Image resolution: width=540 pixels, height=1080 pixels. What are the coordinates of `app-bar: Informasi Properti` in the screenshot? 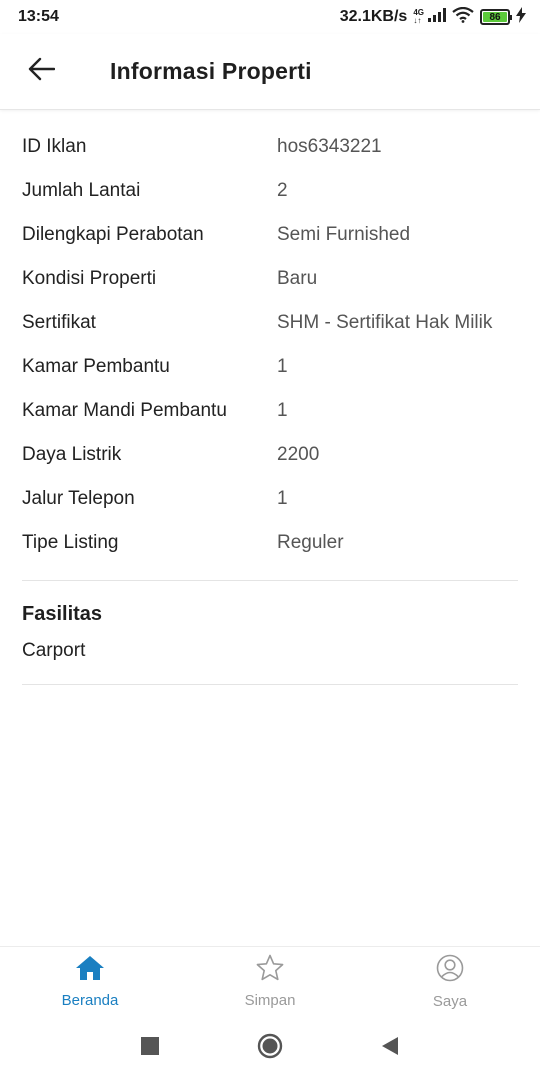 It's located at (270, 72).